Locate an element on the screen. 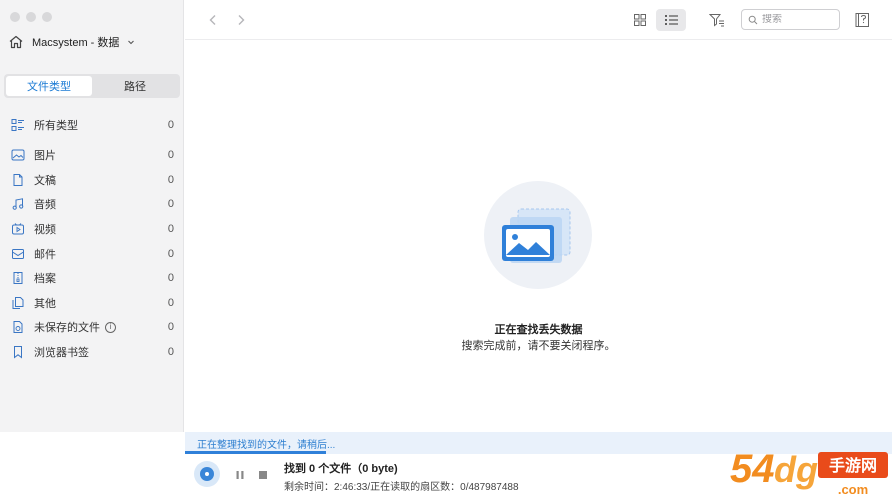  status-title: 正在查找丢失数据 is located at coordinates (538, 330).